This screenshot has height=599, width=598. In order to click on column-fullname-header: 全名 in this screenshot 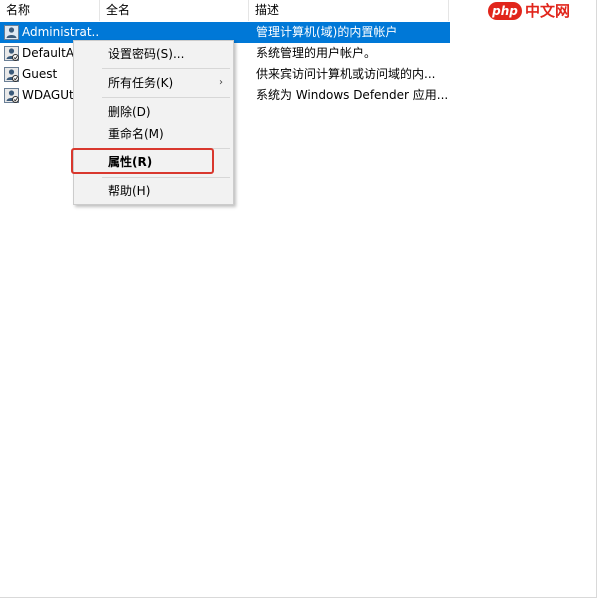, I will do `click(174, 10)`.